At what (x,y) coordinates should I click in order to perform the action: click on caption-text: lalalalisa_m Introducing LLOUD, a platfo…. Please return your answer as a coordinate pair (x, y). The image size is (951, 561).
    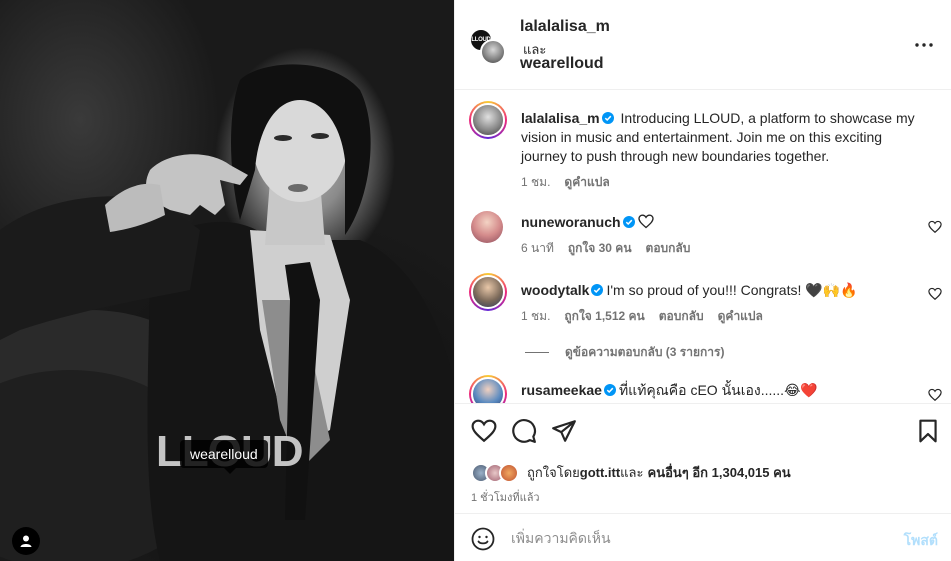
    Looking at the image, I should click on (721, 137).